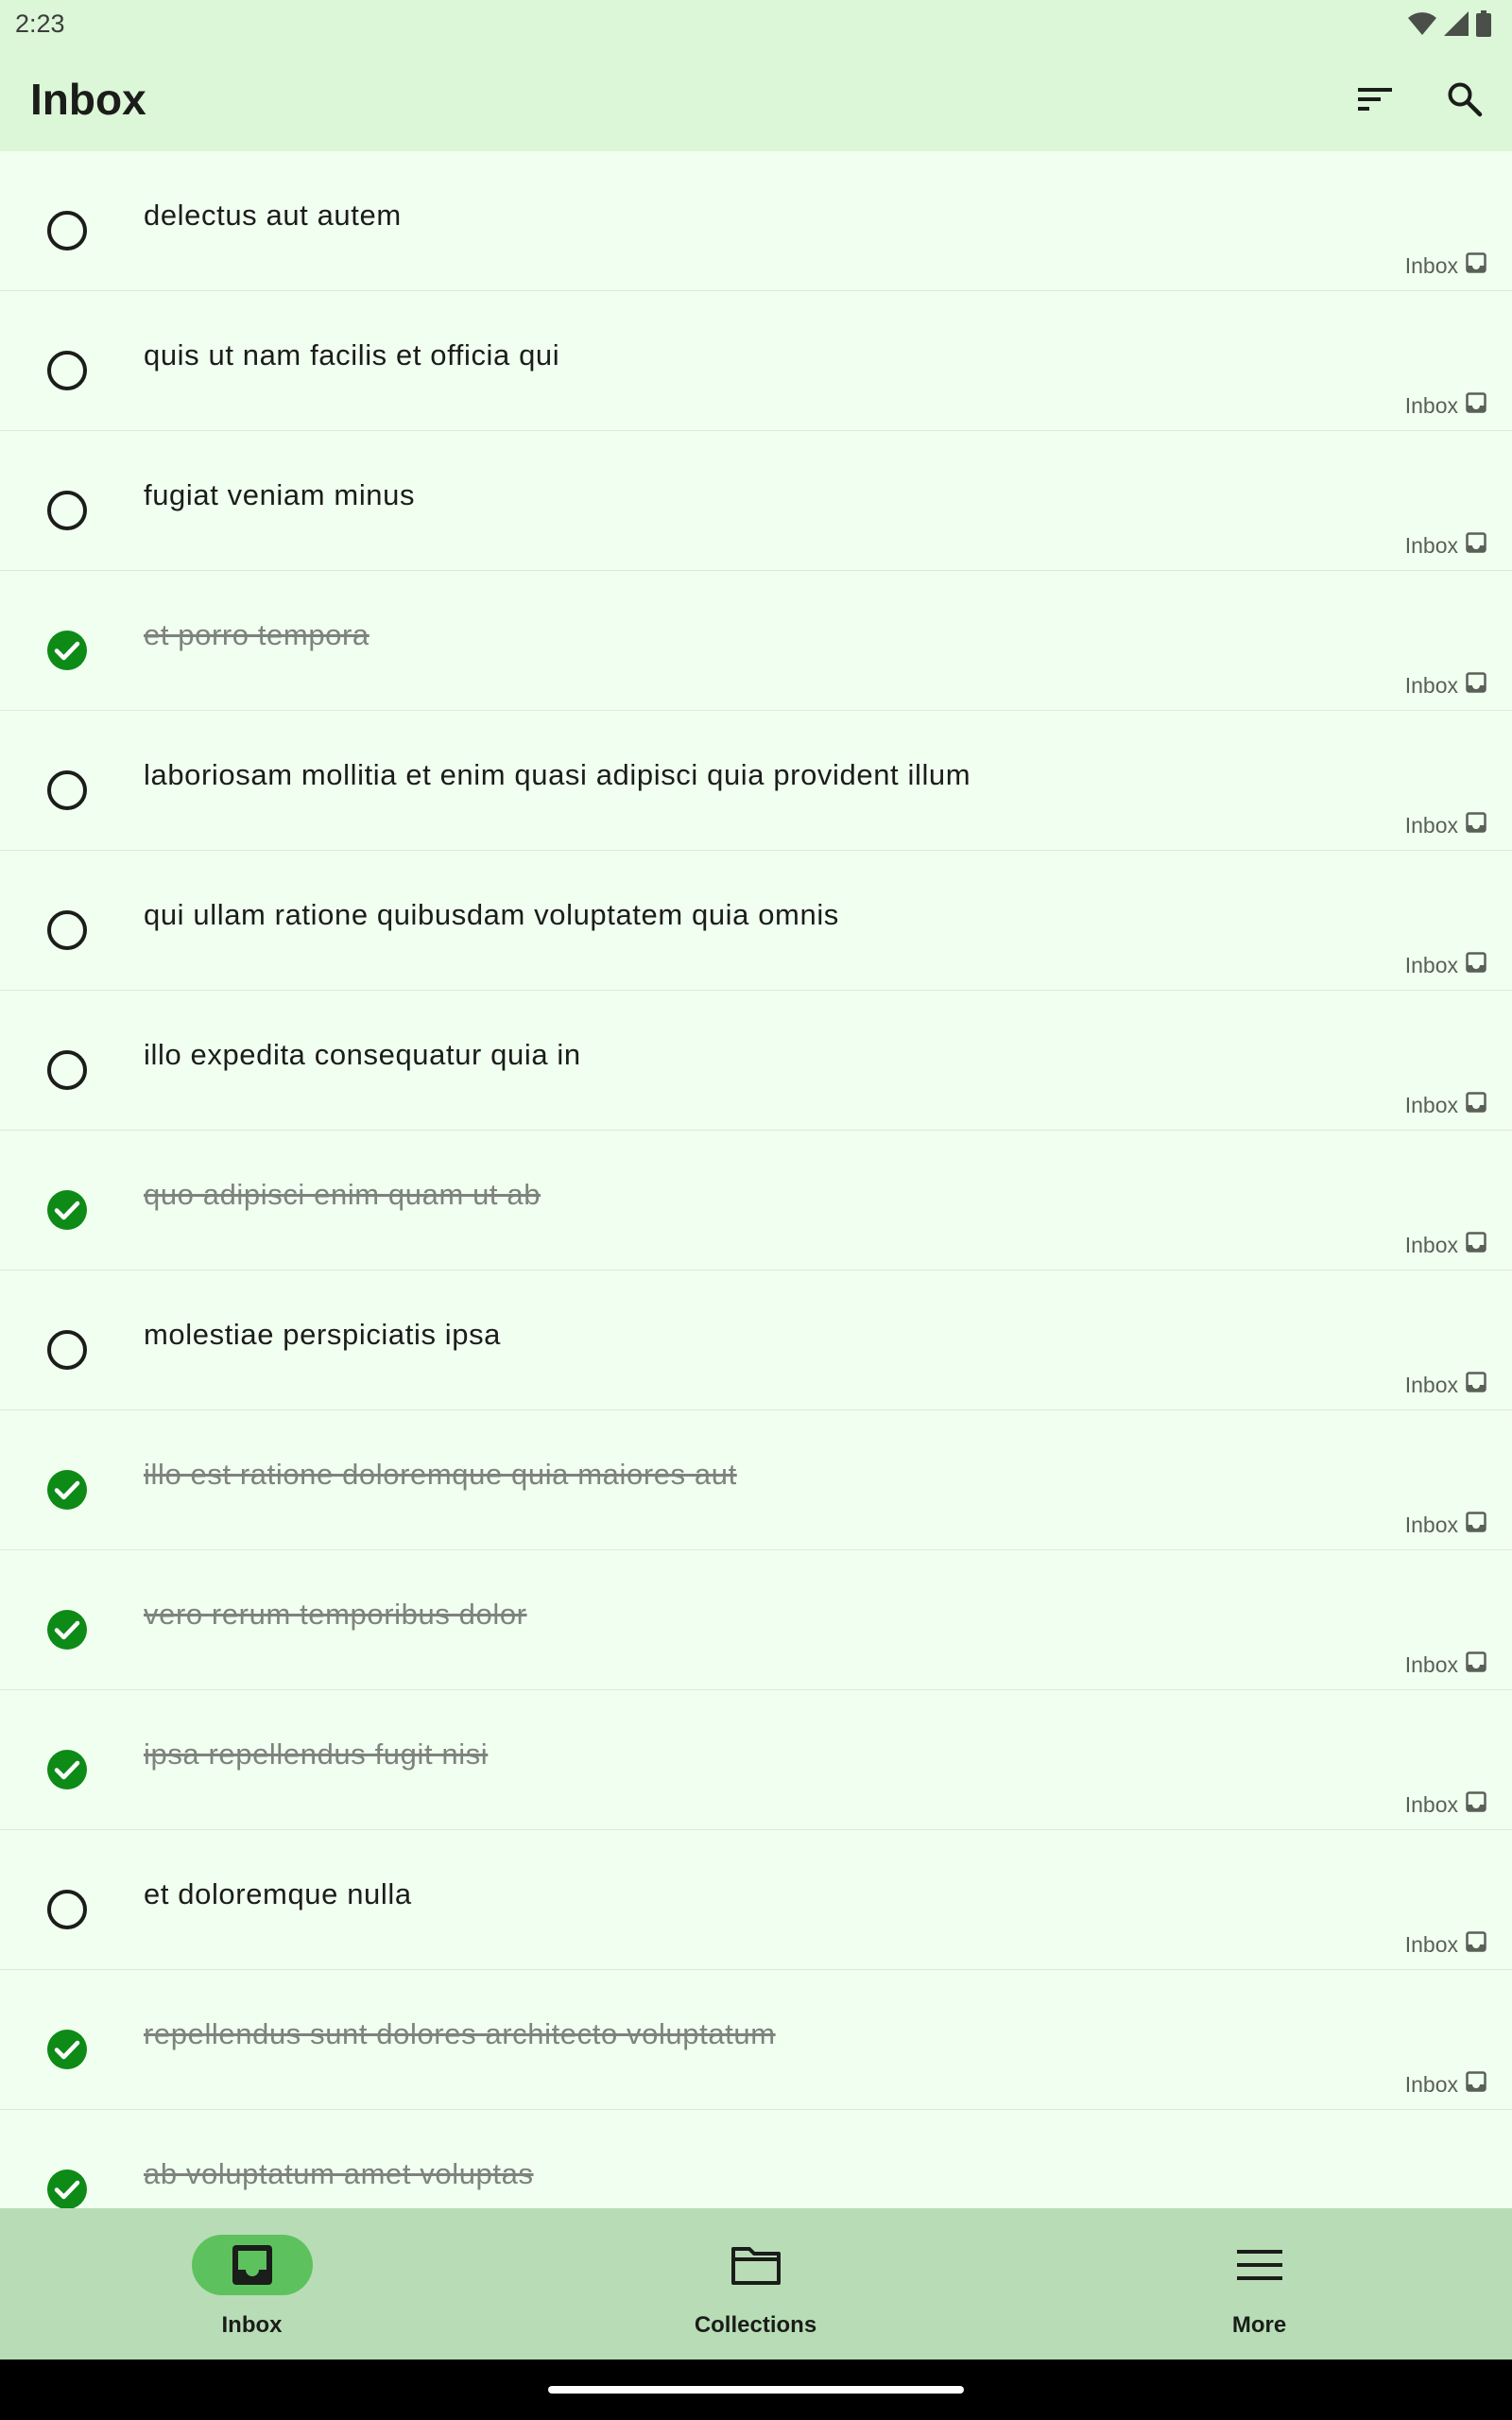 The height and width of the screenshot is (2420, 1512). What do you see at coordinates (756, 1900) in the screenshot?
I see `task-row: et doloremque nulla Inbox` at bounding box center [756, 1900].